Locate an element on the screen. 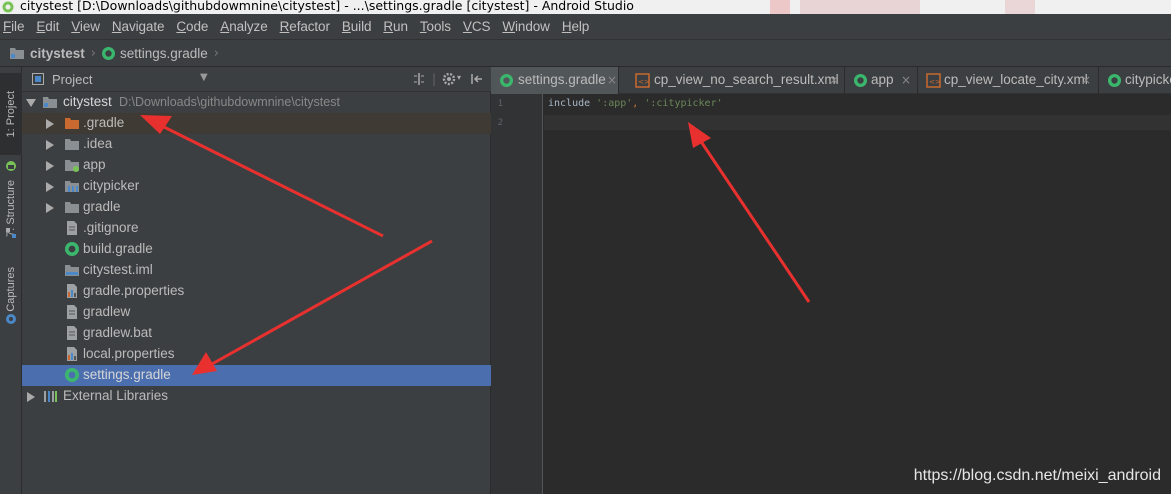 Image resolution: width=1171 pixels, height=494 pixels. tree-item-label: local.properties is located at coordinates (129, 353).